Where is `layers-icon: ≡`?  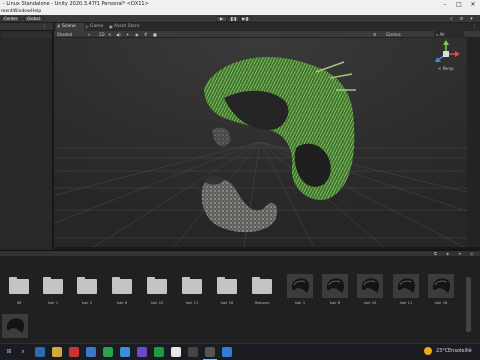
layers-icon: ≡ is located at coordinates (461, 19).